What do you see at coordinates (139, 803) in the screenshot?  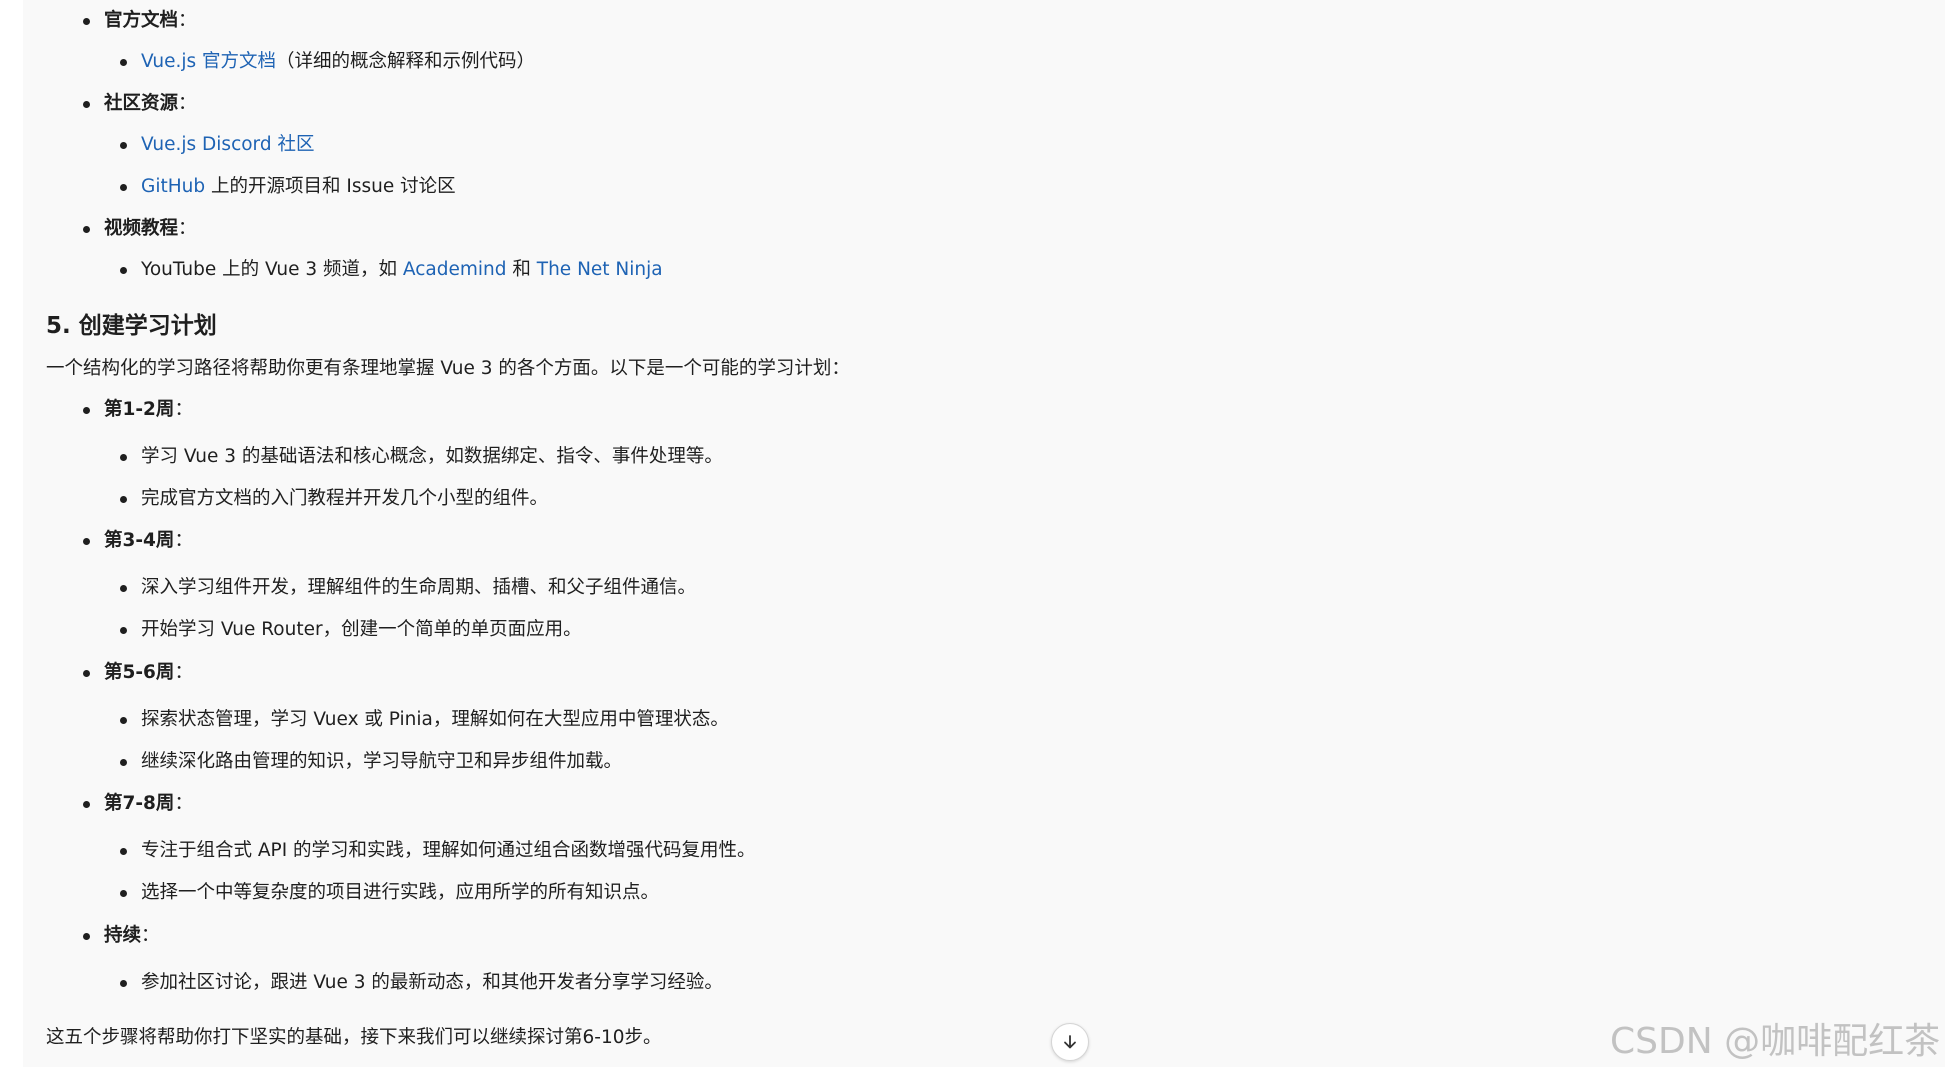 I see `week-title: 第7-8周` at bounding box center [139, 803].